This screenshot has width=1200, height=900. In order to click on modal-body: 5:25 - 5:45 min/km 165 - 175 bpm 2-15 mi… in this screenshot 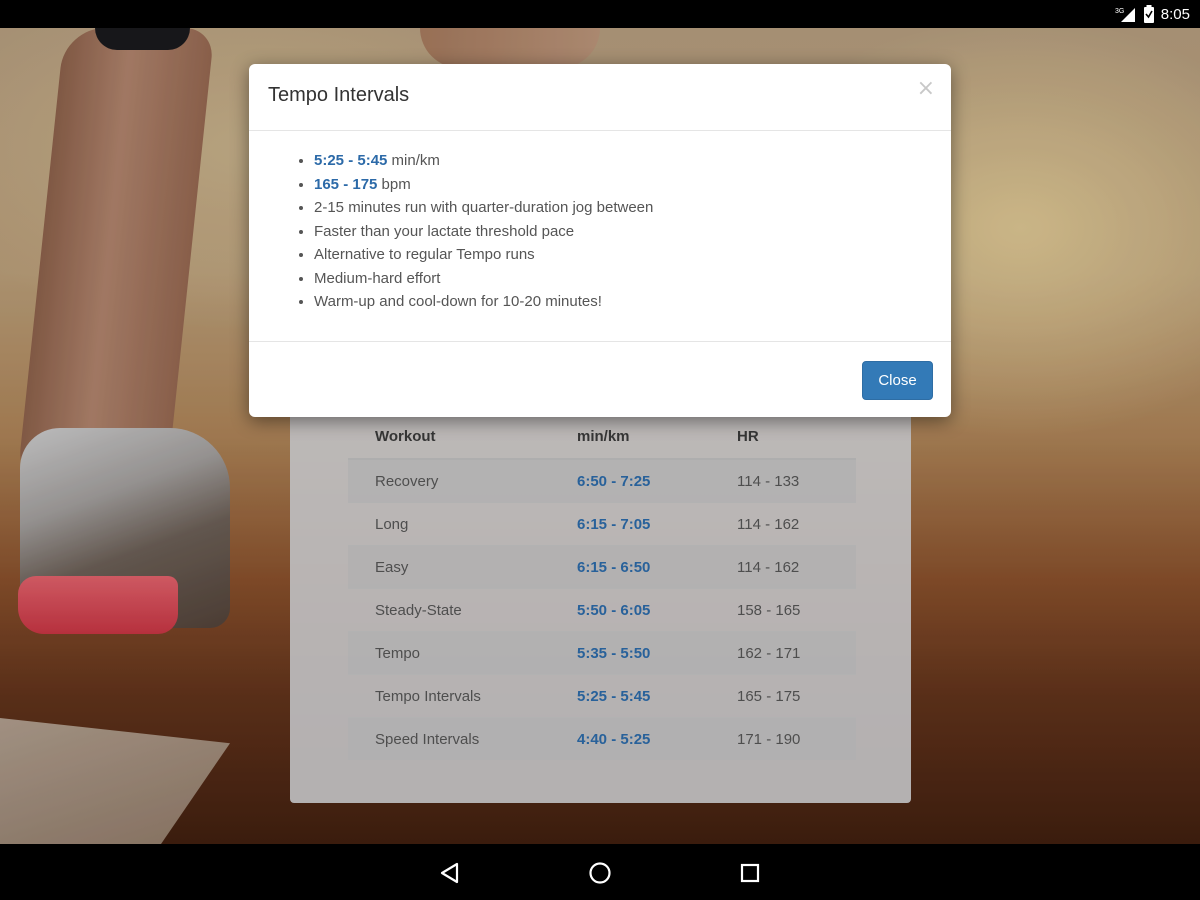, I will do `click(600, 236)`.